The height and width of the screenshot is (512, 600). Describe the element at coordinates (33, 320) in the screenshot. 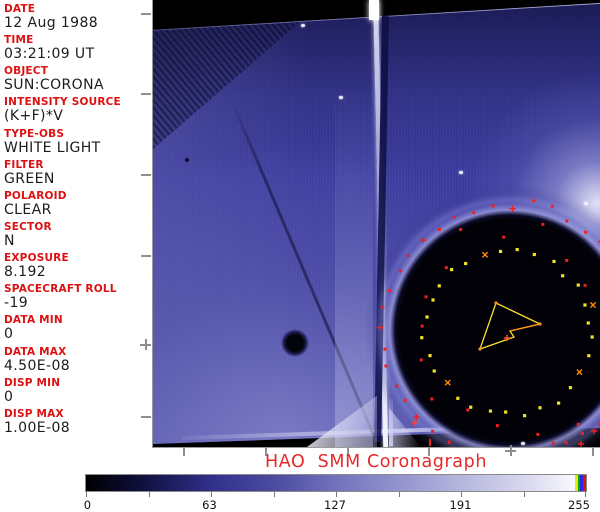

I see `field-label: DATA MIN` at that location.